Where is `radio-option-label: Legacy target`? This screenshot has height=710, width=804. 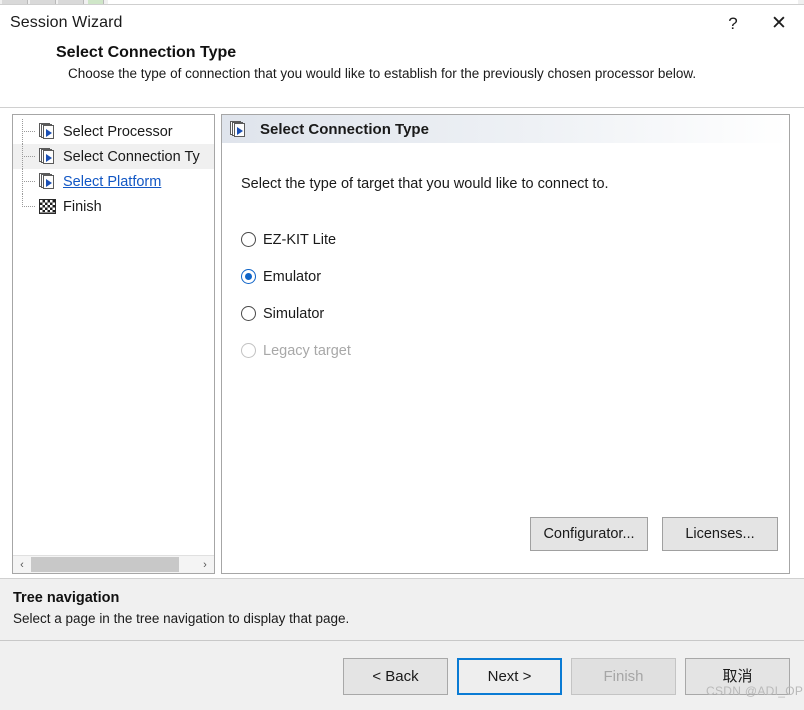 radio-option-label: Legacy target is located at coordinates (307, 350).